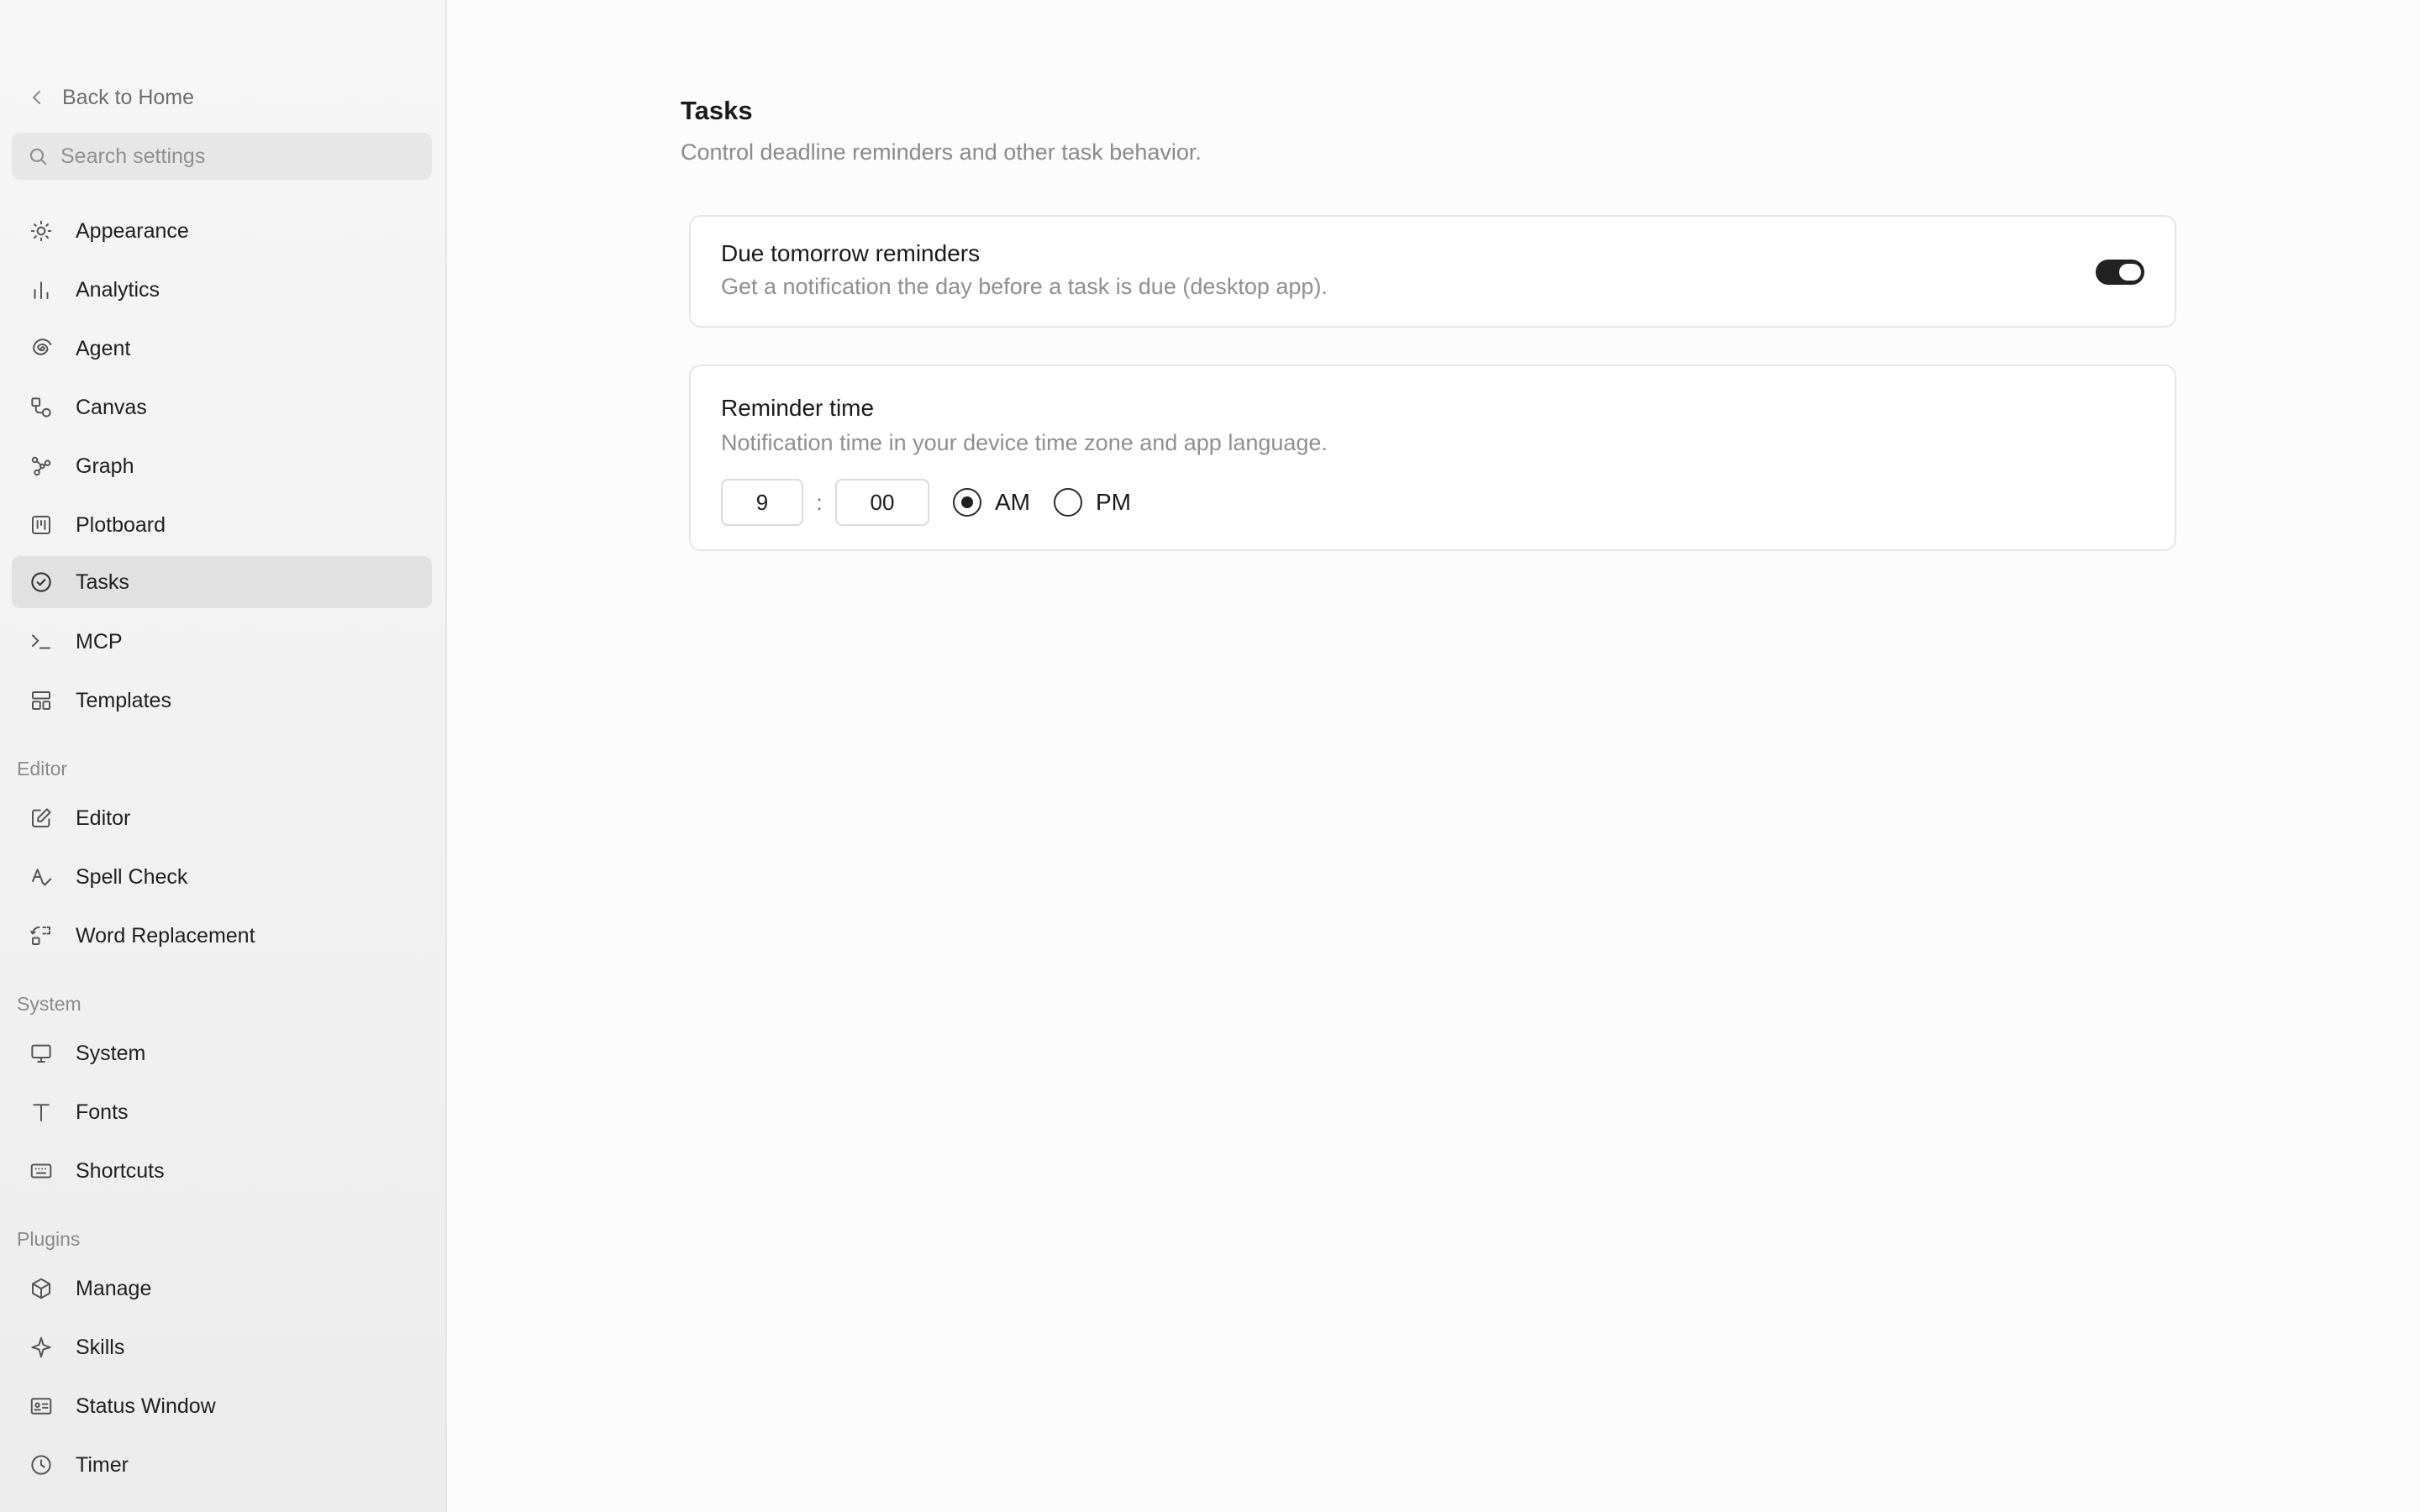  Describe the element at coordinates (41, 1288) in the screenshot. I see `package-icon` at that location.